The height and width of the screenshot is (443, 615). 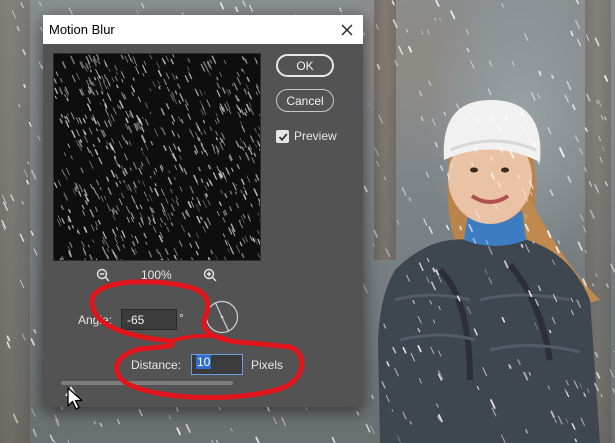 I want to click on degree-unit: °, so click(x=181, y=318).